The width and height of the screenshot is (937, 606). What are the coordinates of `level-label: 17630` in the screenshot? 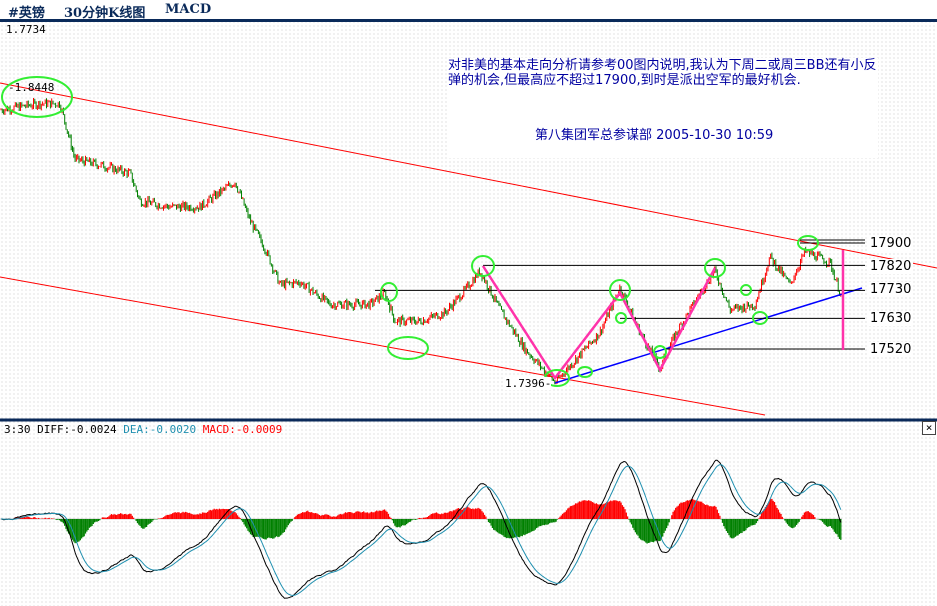 It's located at (891, 318).